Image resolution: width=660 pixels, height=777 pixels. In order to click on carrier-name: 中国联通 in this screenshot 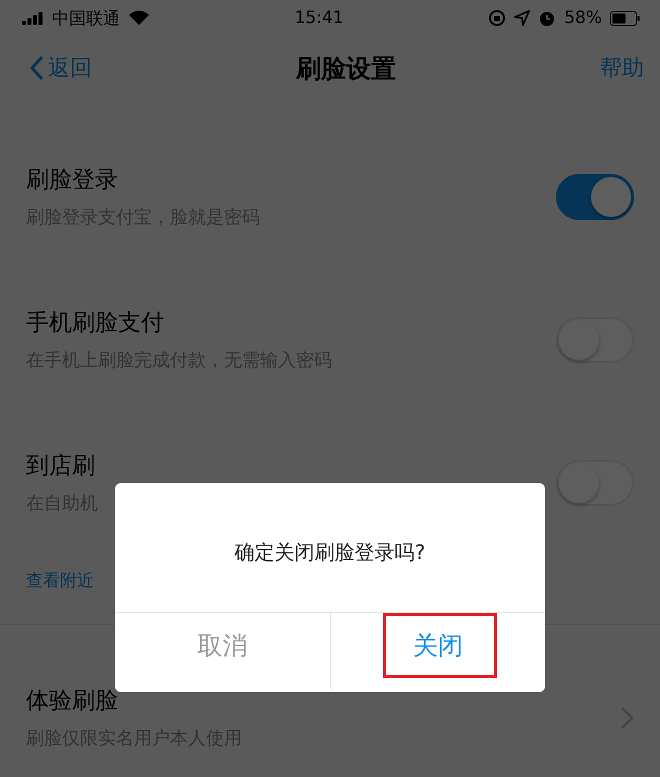, I will do `click(86, 19)`.